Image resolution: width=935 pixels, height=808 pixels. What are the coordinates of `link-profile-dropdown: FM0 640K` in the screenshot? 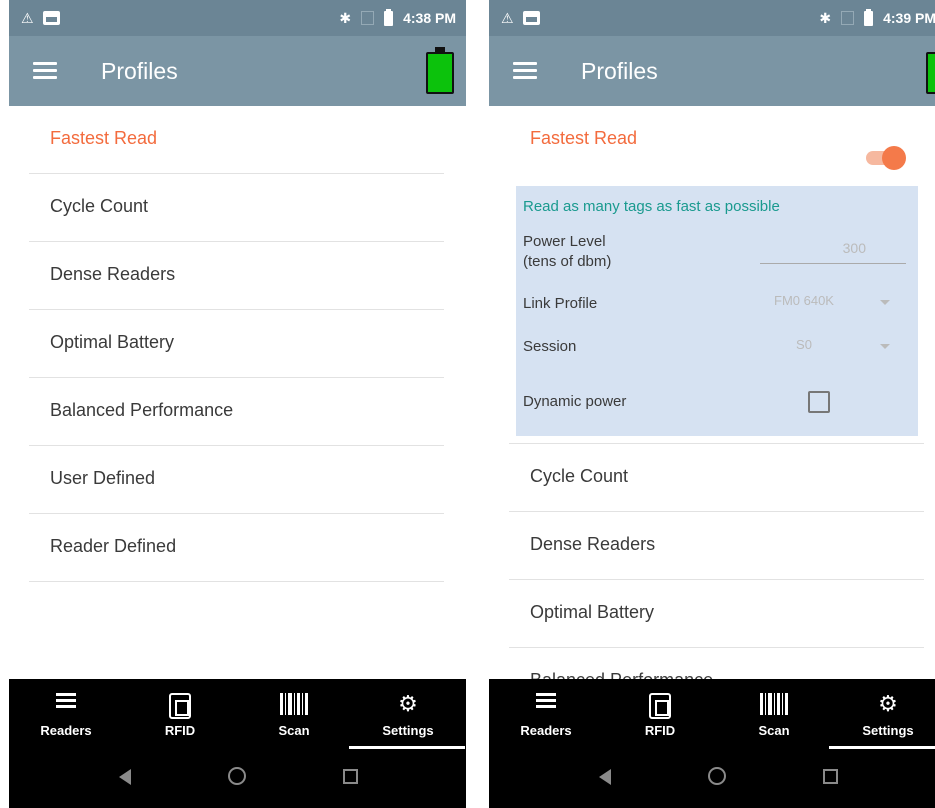 It's located at (824, 302).